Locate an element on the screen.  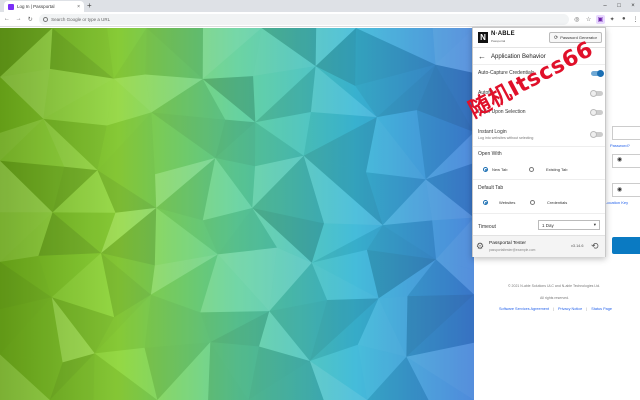
software-services-agreement-link: Software Services Agreement is located at coordinates (524, 309).